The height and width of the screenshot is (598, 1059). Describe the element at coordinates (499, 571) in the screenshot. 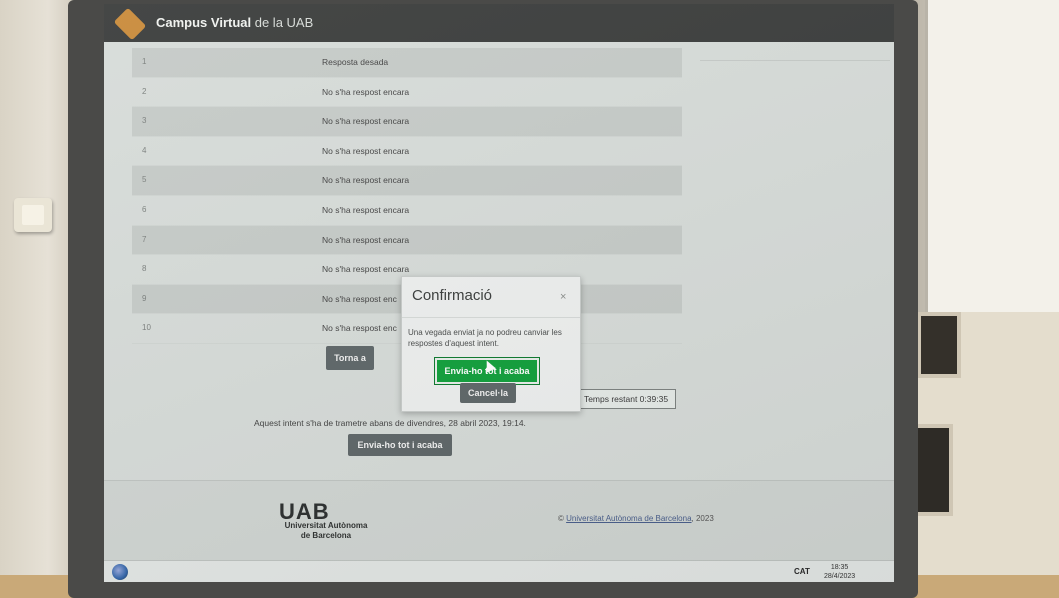

I see `taskbar: CAT 18:35 28/4/2023` at that location.